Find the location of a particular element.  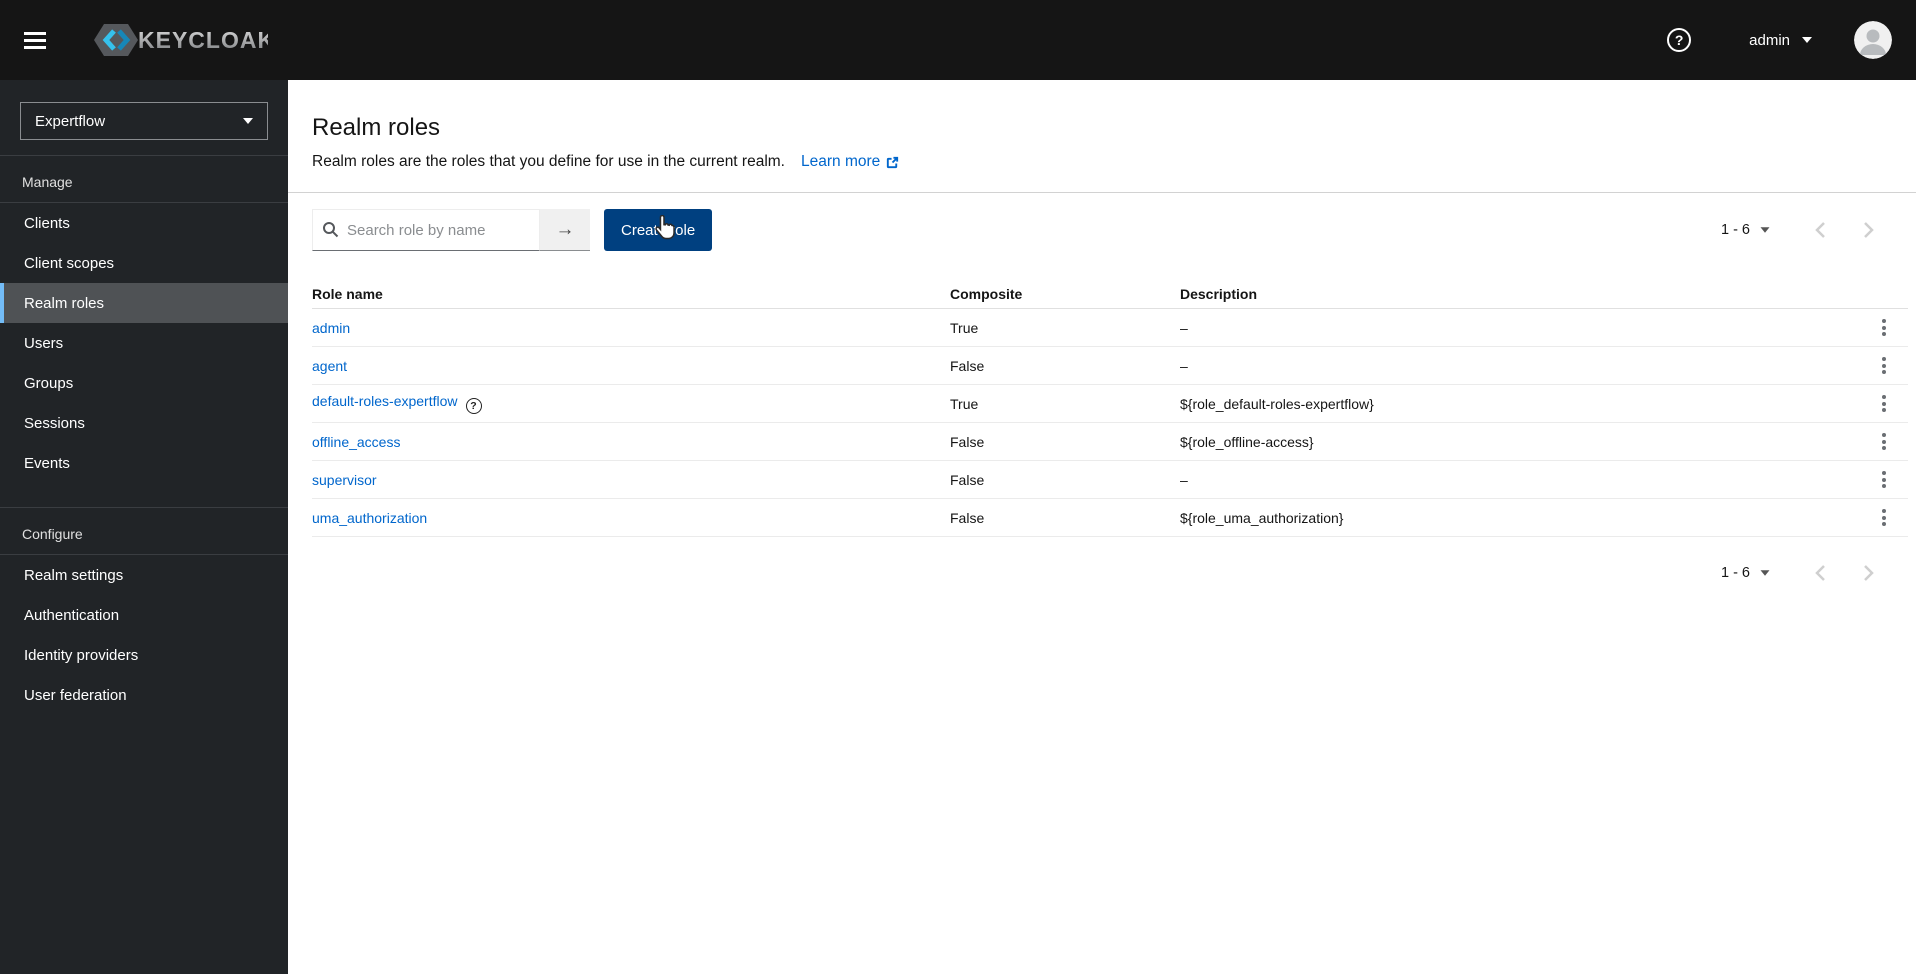

sidebar-item-identity-providers: Identity providers is located at coordinates (144, 655).